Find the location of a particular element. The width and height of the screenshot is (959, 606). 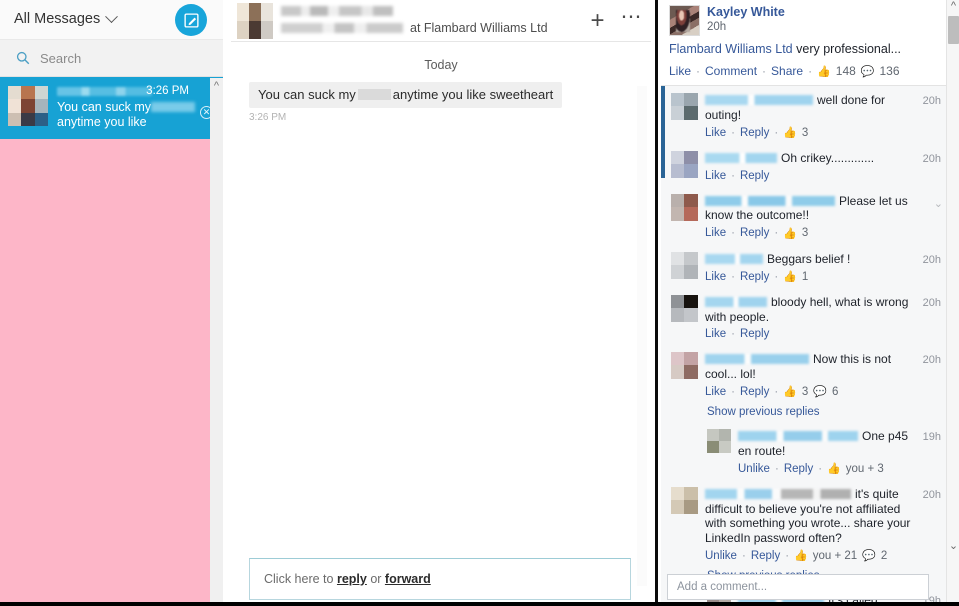

comment-action-bar: Like · Reply is located at coordinates (809, 176).